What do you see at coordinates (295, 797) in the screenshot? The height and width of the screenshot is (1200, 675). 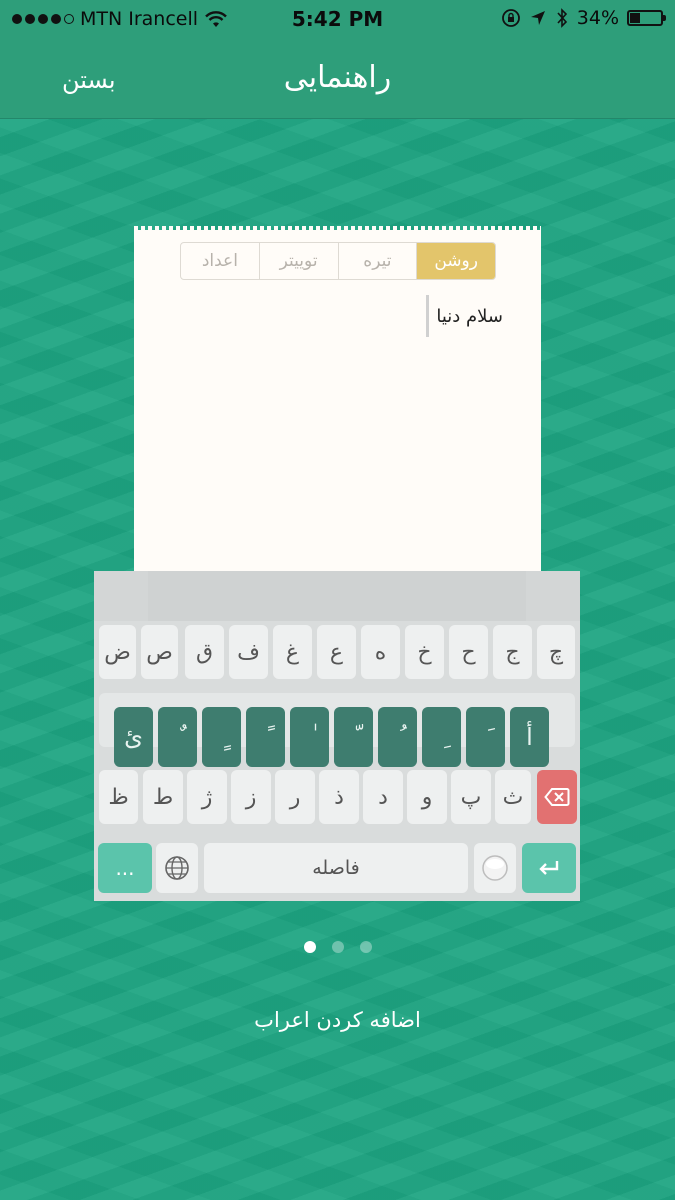 I see `key: ر` at bounding box center [295, 797].